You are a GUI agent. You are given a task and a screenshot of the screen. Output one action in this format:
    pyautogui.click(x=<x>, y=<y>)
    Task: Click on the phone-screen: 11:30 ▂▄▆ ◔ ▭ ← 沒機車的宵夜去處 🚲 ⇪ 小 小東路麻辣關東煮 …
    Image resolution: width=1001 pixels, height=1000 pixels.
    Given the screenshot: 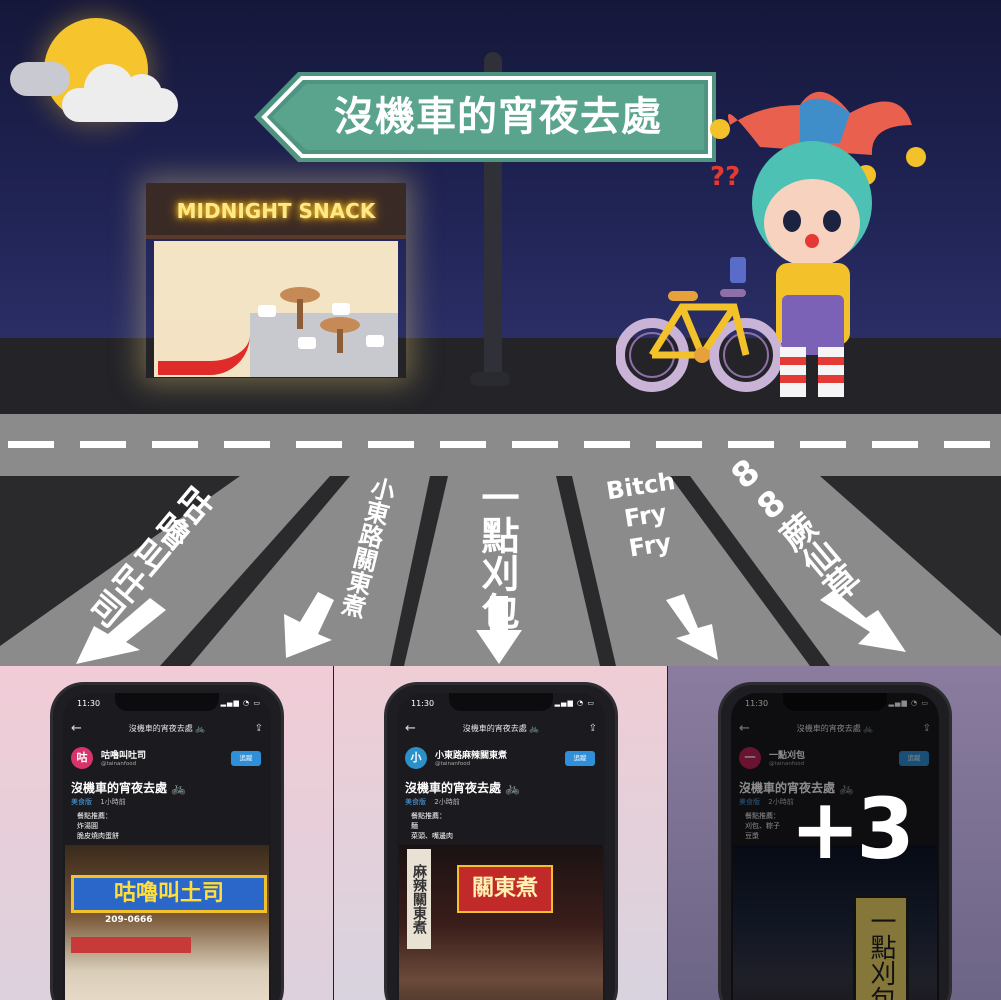 What is the action you would take?
    pyautogui.click(x=501, y=846)
    